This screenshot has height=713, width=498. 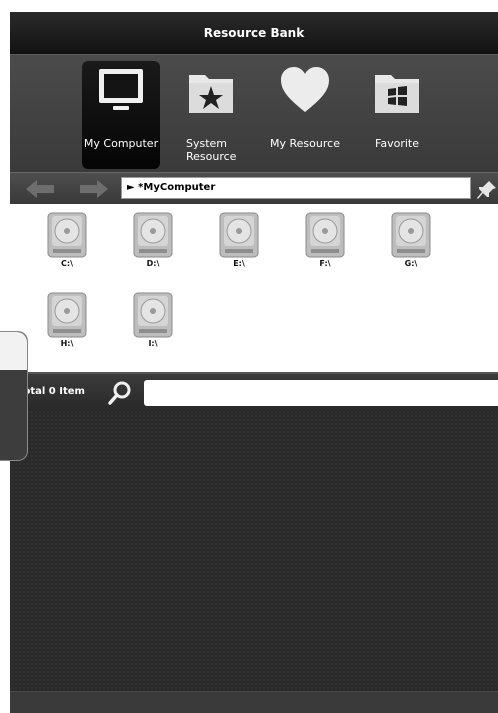 I want to click on window-title: Resource Bank, so click(x=254, y=33).